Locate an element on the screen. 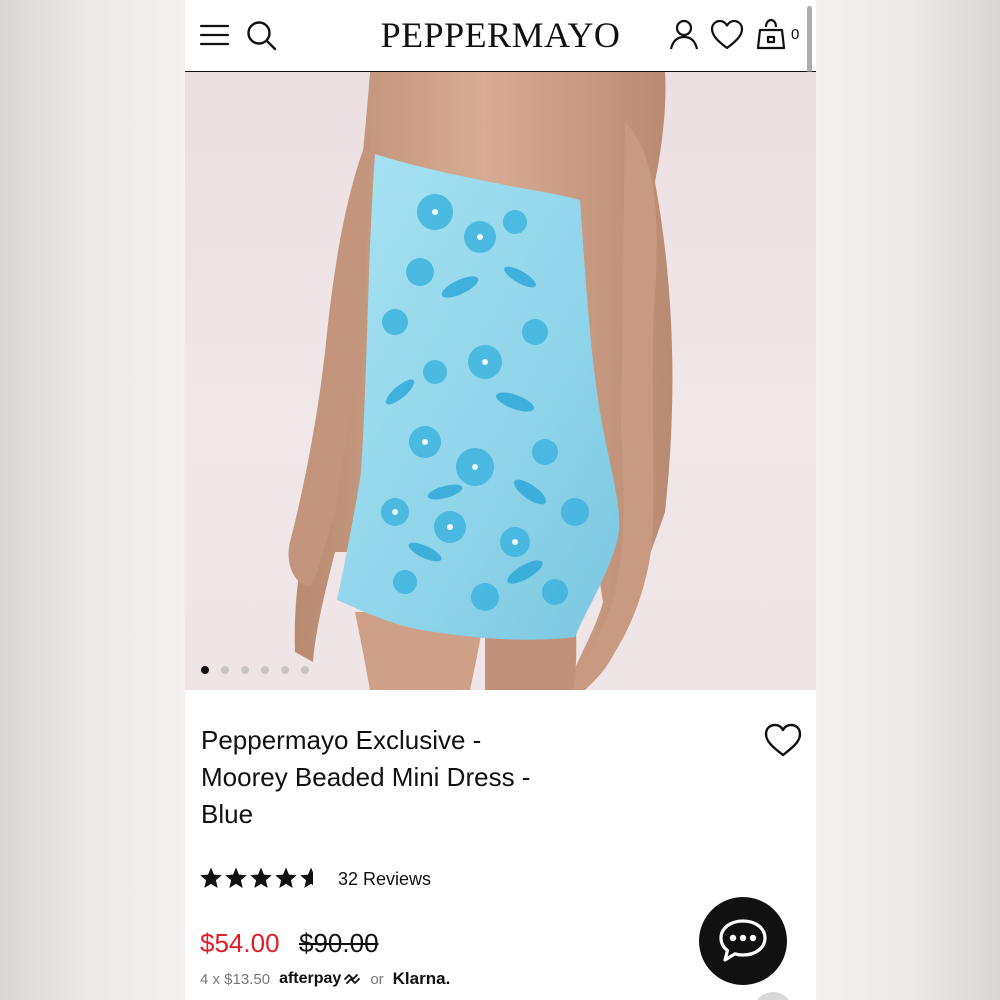 The width and height of the screenshot is (1000, 1000). account-icon is located at coordinates (684, 35).